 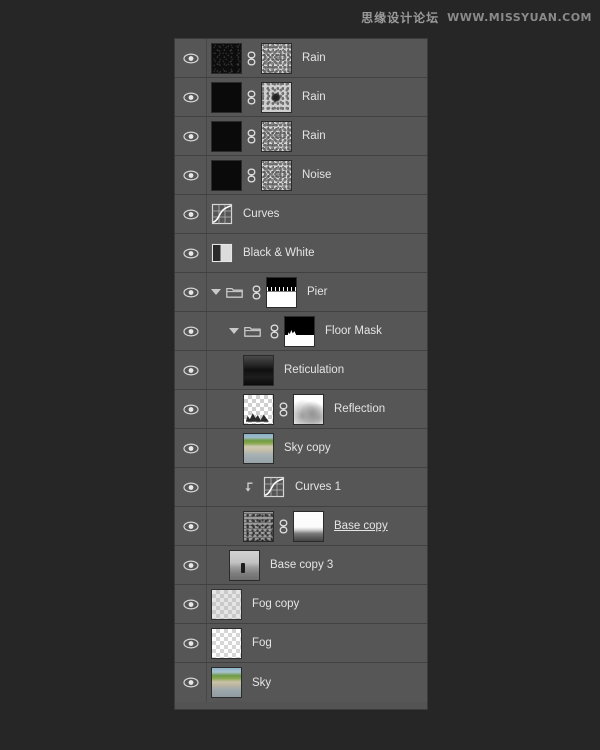 I want to click on layer-row: Black & White, so click(x=301, y=253).